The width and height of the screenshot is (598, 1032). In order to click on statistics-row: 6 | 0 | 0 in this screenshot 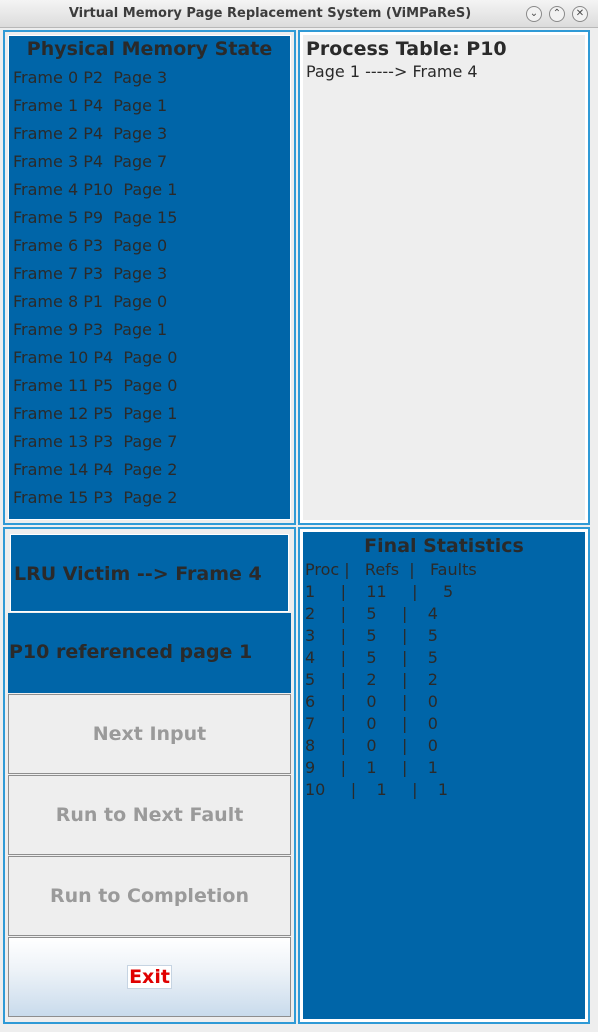, I will do `click(371, 701)`.